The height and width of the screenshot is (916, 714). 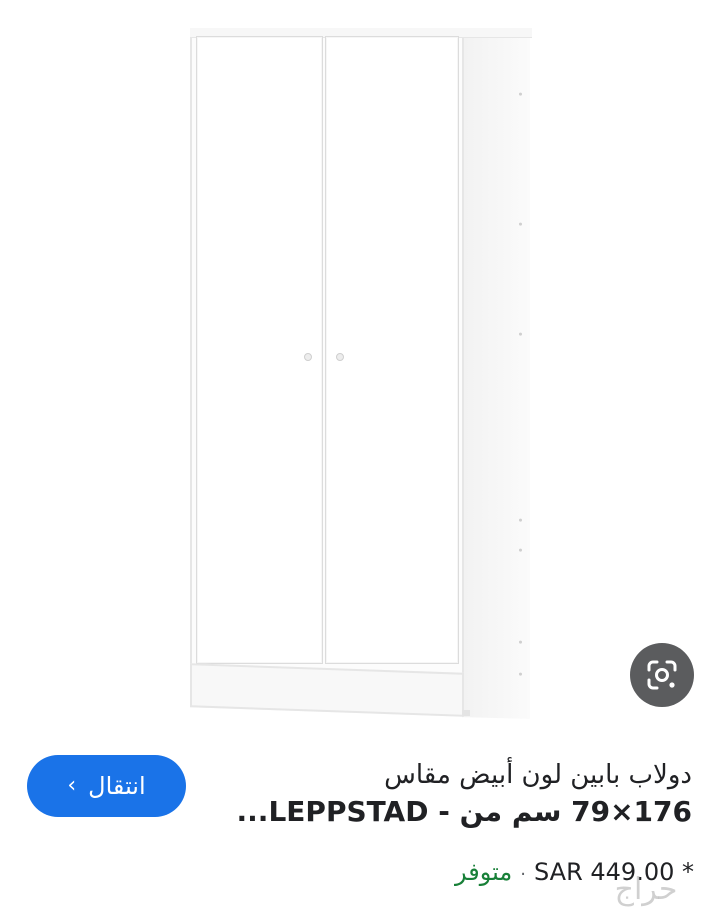 I want to click on wardrobe-door-left, so click(x=259, y=350).